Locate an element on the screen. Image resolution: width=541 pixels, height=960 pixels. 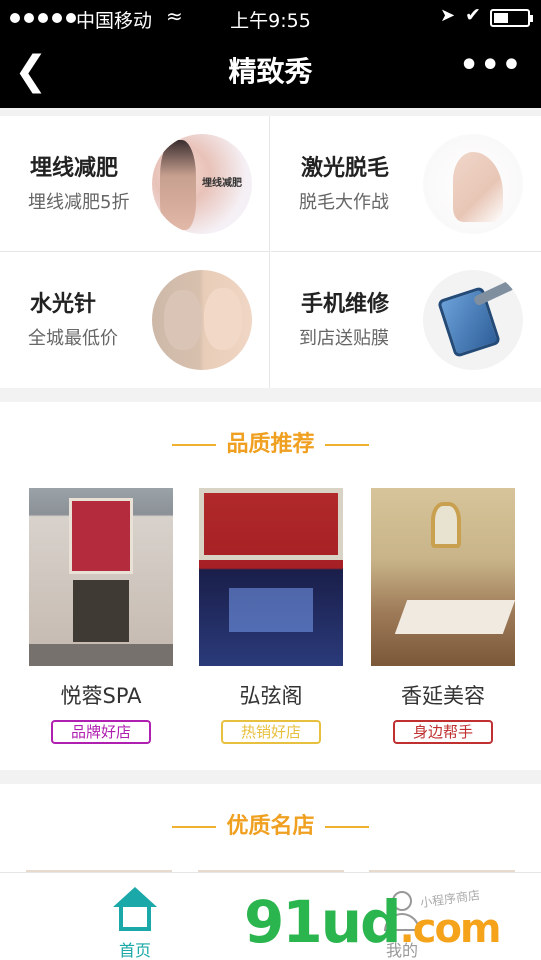
more-button: ••• is located at coordinates (491, 65).